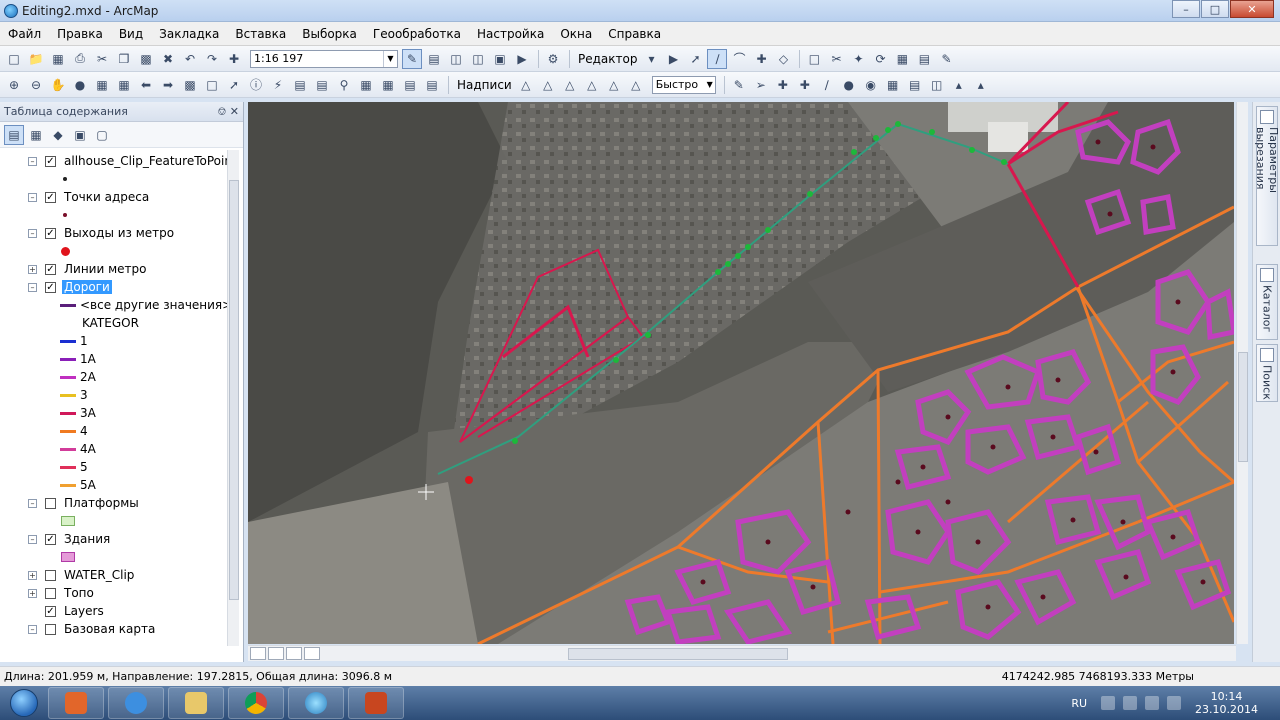 The image size is (1280, 720). I want to click on full-extent-icon: ●, so click(80, 85).